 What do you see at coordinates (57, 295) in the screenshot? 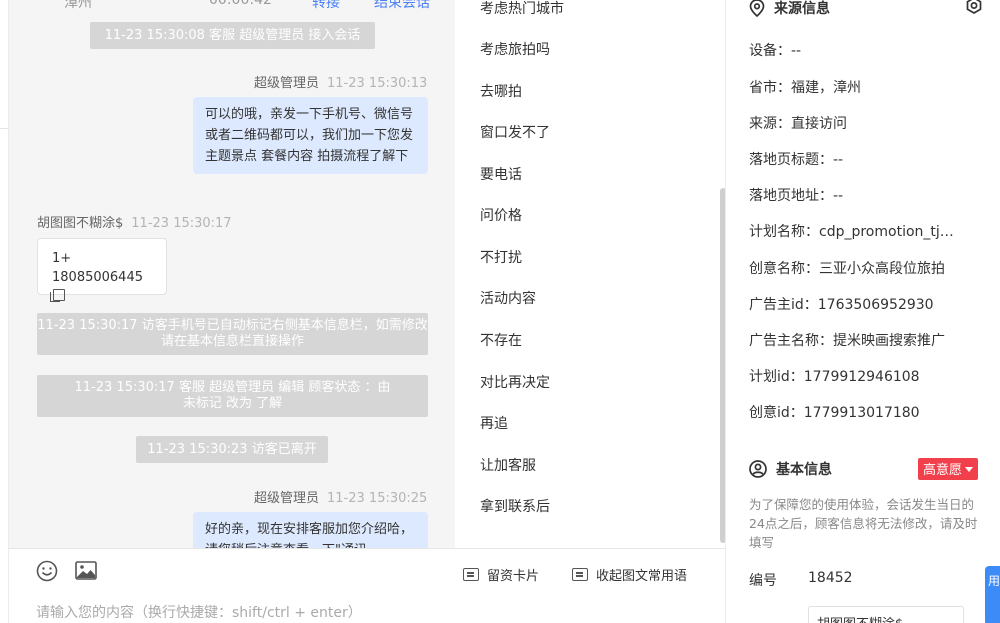
I see `copy-icon` at bounding box center [57, 295].